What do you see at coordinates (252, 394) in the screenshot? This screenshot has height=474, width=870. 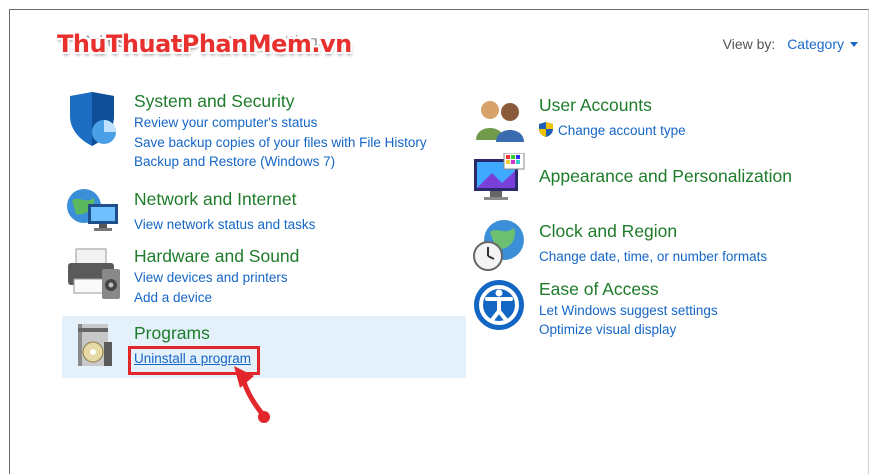 I see `annotation-arrow-icon` at bounding box center [252, 394].